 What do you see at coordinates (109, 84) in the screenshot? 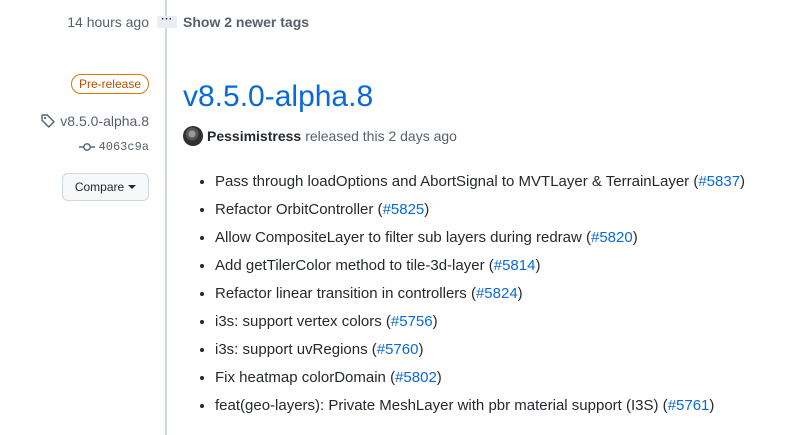
I see `prerelease-badge: Pre-release` at bounding box center [109, 84].